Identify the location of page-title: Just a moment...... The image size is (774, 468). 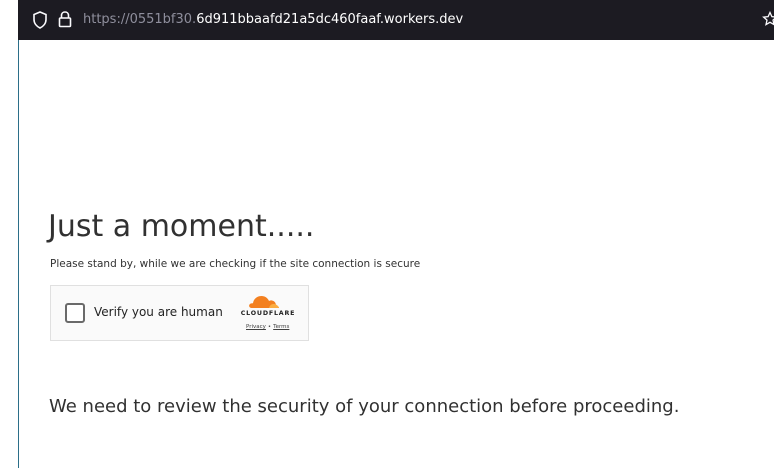
(181, 226).